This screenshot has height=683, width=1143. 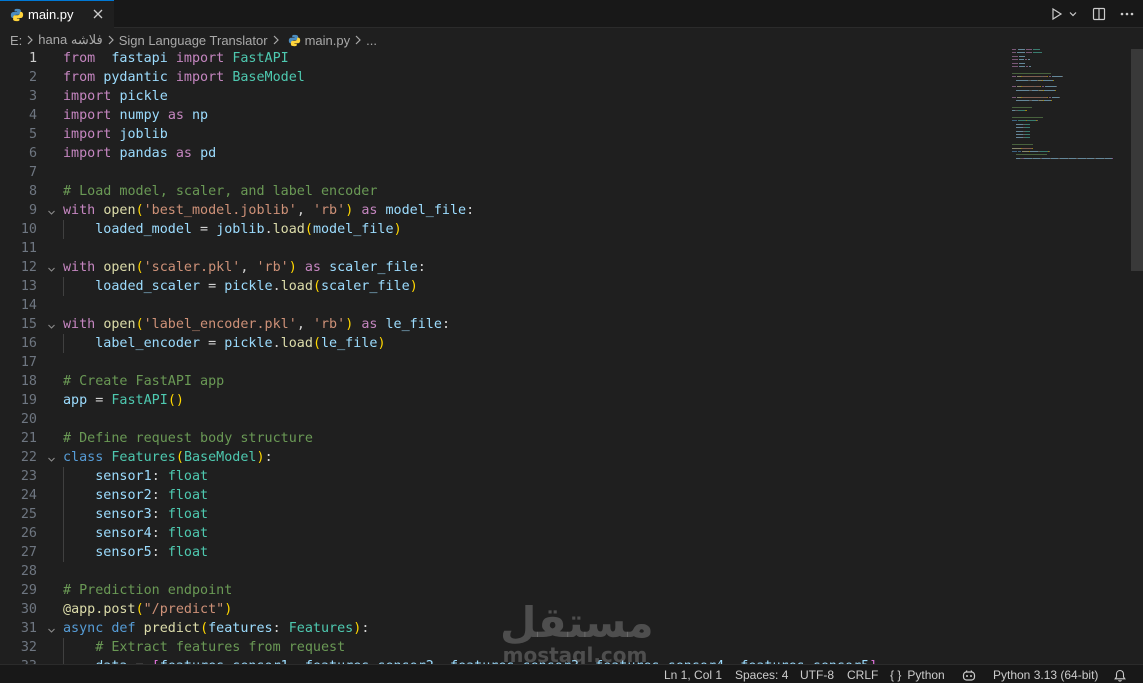 What do you see at coordinates (248, 267) in the screenshot?
I see `code-token: ,` at bounding box center [248, 267].